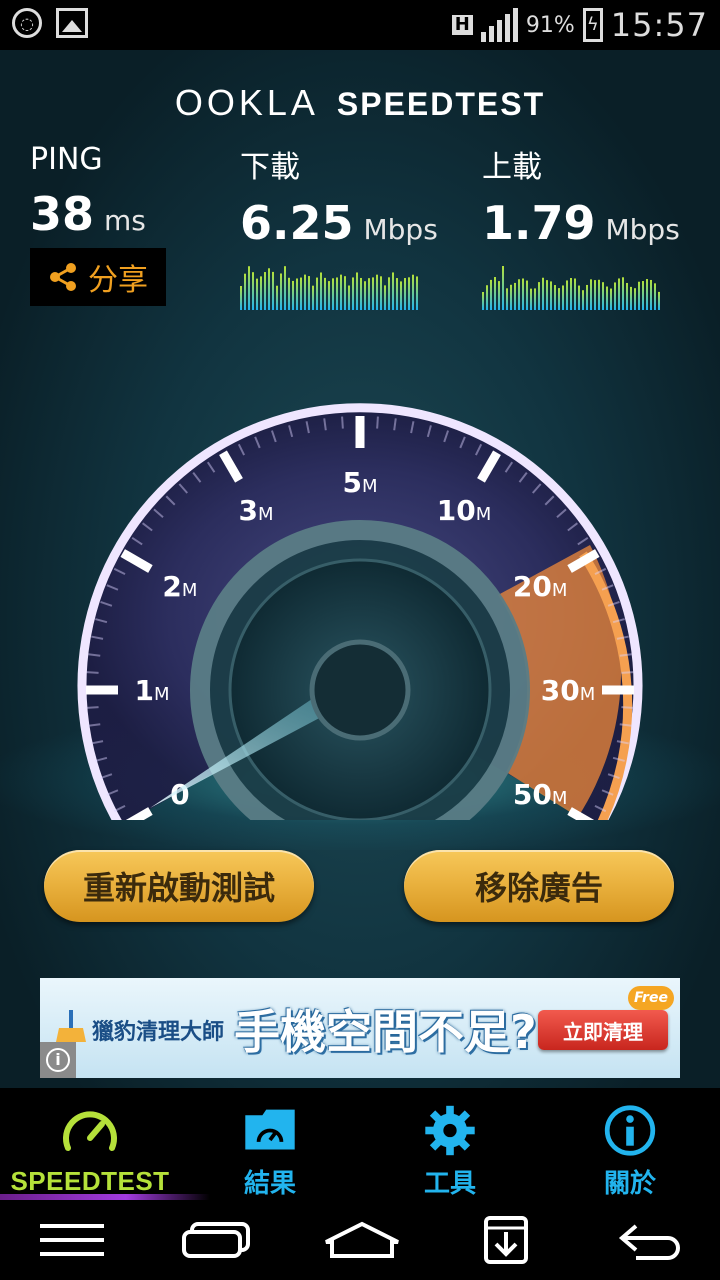  What do you see at coordinates (539, 886) in the screenshot?
I see `remove-ads-button: 移除廣告` at bounding box center [539, 886].